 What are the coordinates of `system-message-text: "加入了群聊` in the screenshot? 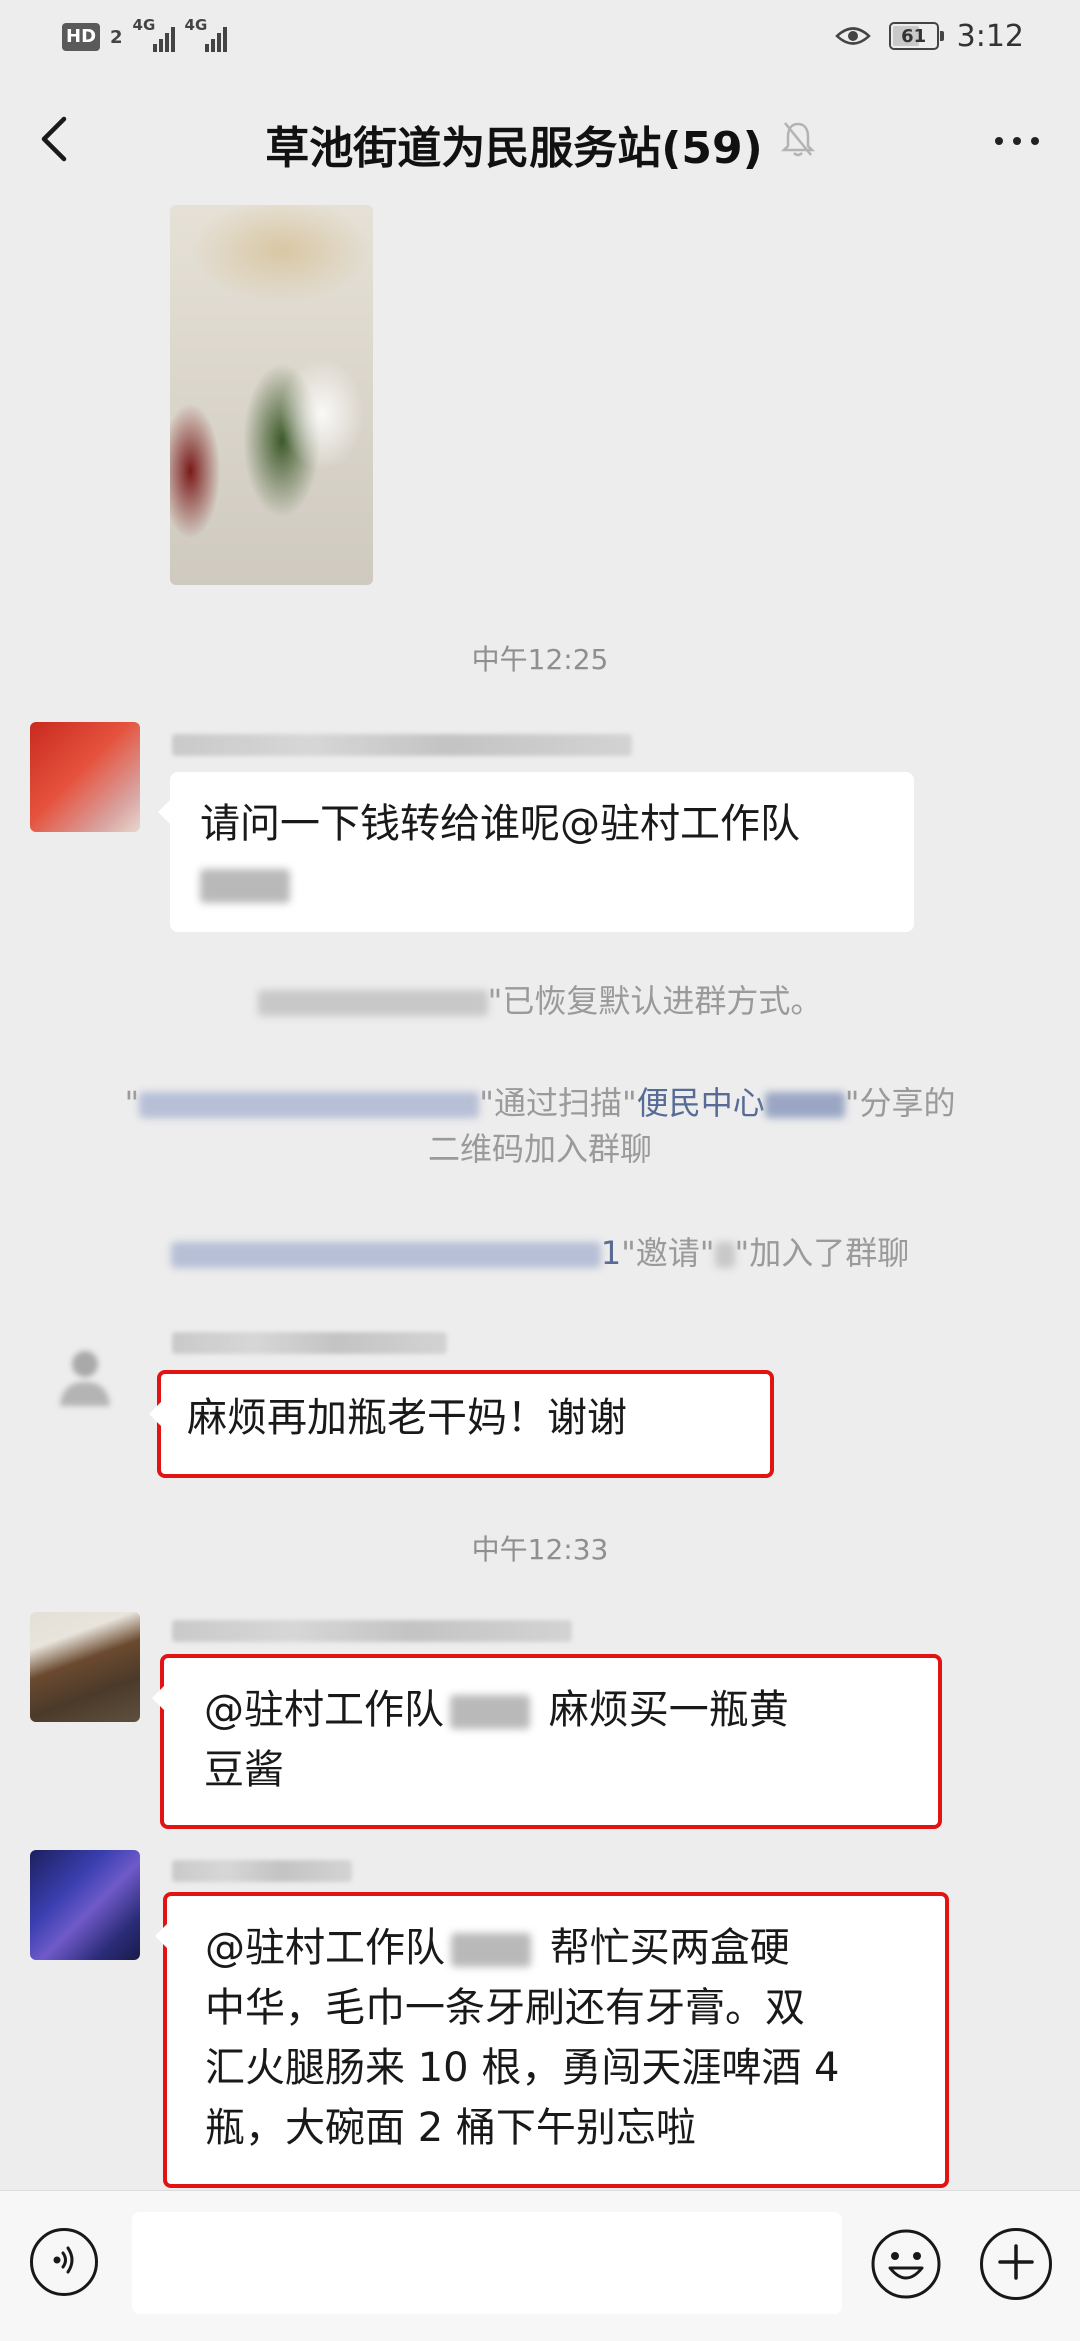 It's located at (822, 1253).